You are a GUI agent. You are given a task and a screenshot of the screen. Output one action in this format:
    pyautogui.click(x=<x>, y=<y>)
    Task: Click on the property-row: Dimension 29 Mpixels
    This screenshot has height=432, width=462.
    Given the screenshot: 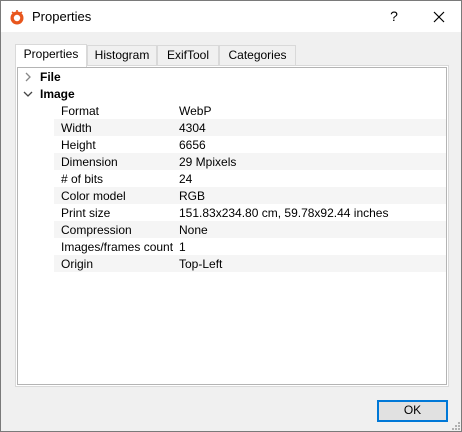 What is the action you would take?
    pyautogui.click(x=250, y=161)
    